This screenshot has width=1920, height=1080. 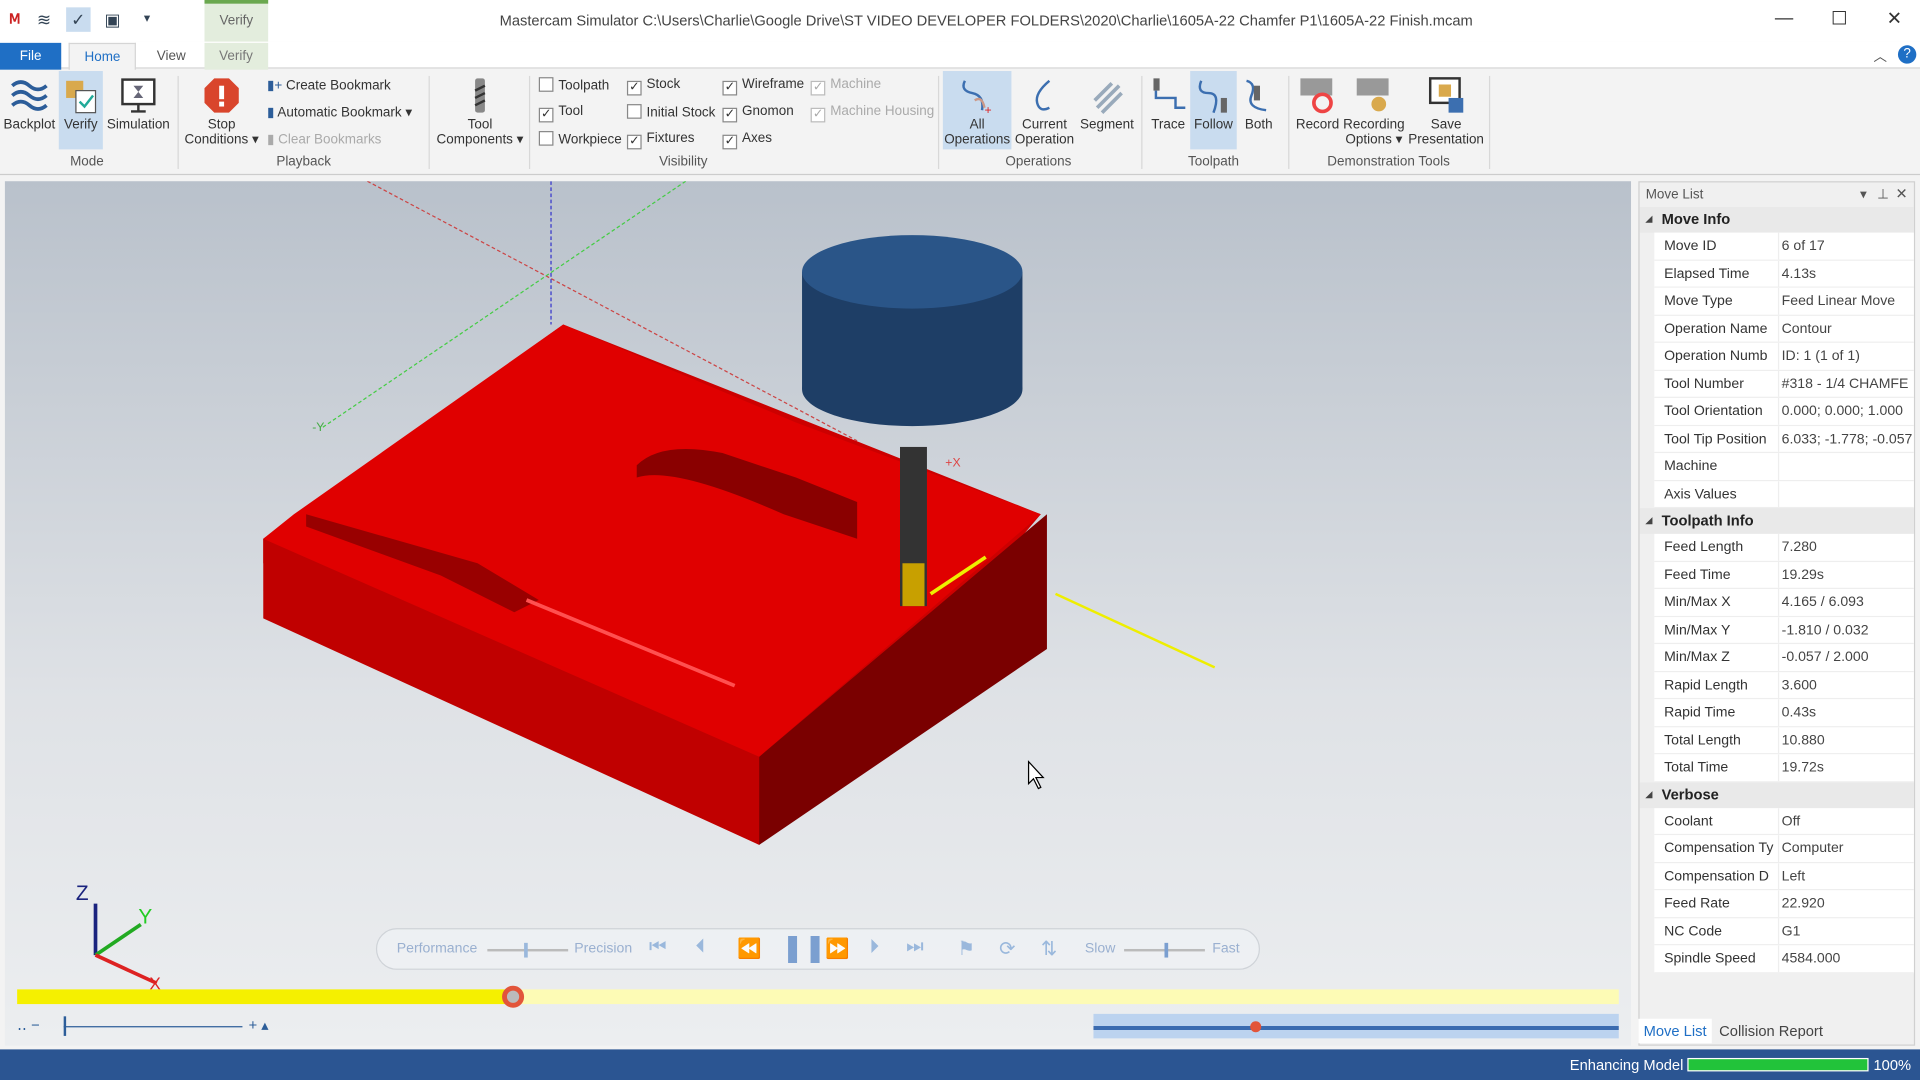 What do you see at coordinates (28, 1024) in the screenshot?
I see `zoom-out-icon: ‥ −` at bounding box center [28, 1024].